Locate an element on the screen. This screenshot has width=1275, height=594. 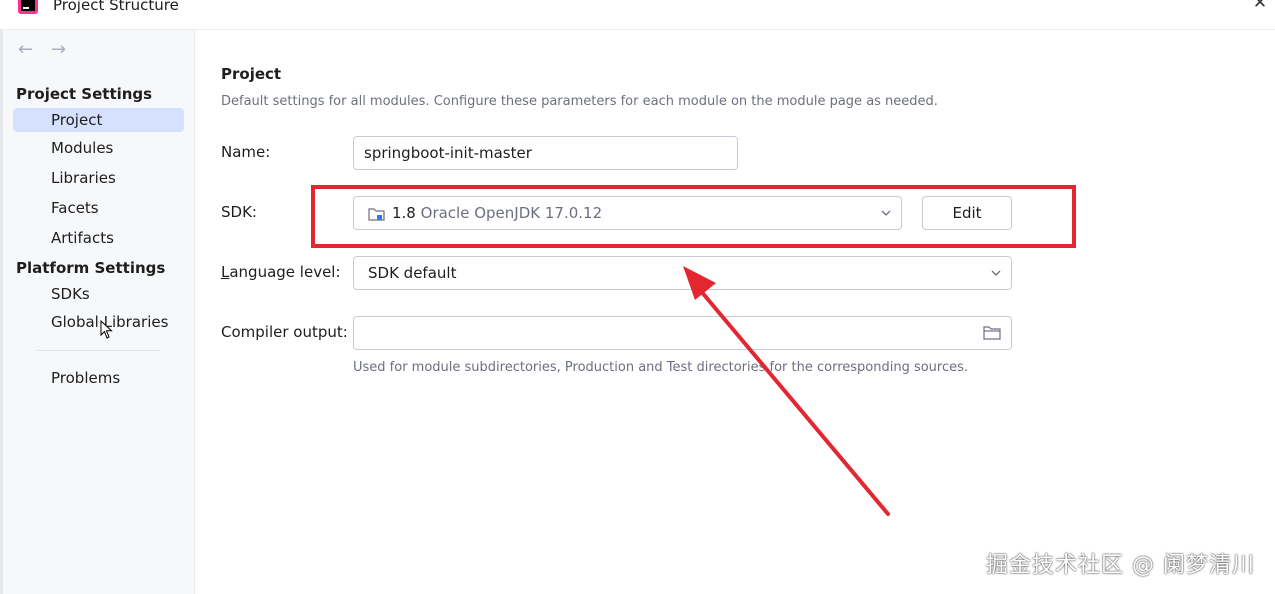
forward-arrow-icon: → is located at coordinates (61, 50).